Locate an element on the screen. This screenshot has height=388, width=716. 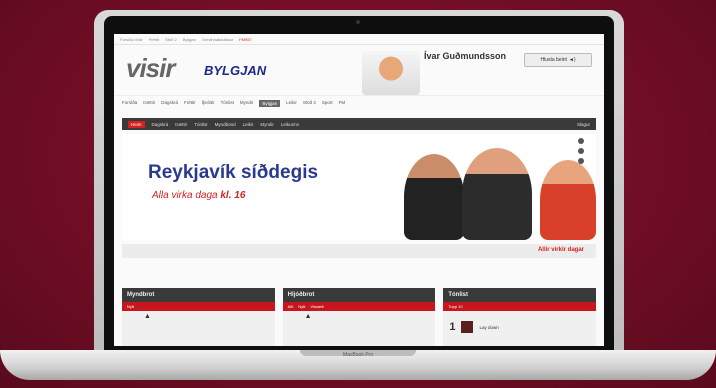
listen-live-button: Hlusta beint ◄) is located at coordinates (558, 60).